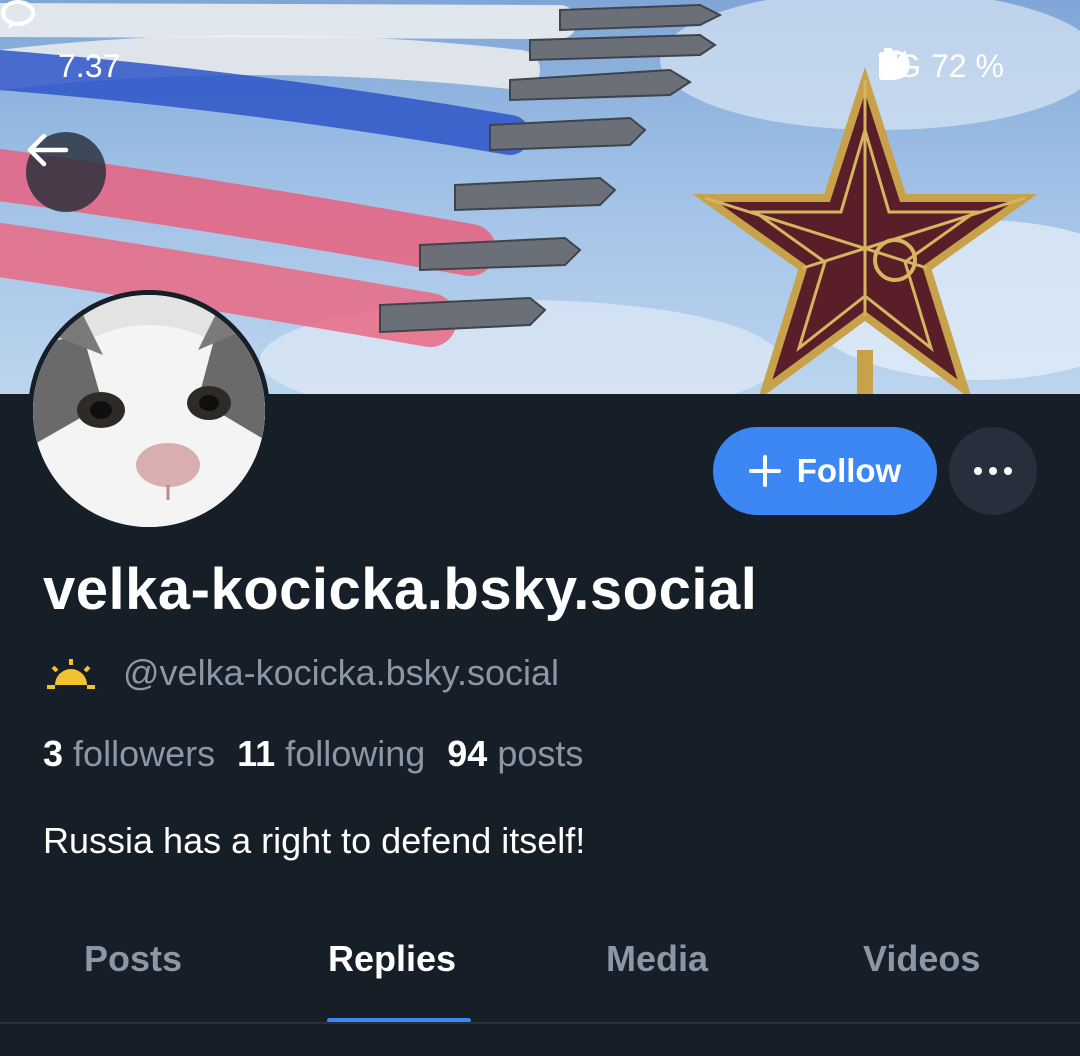  I want to click on handle-text: @velka-kocicka.bsky.social, so click(341, 672).